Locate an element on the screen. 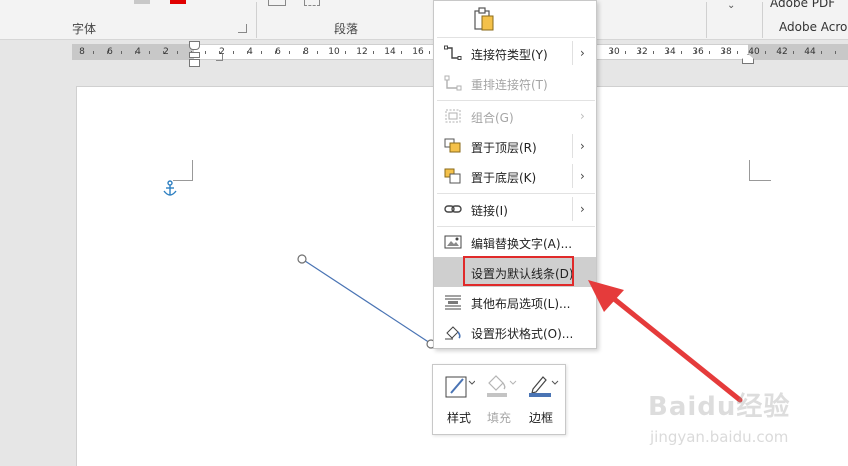 The width and height of the screenshot is (848, 466). menu-item-send-to-back: 置于底层(K) › is located at coordinates (515, 176).